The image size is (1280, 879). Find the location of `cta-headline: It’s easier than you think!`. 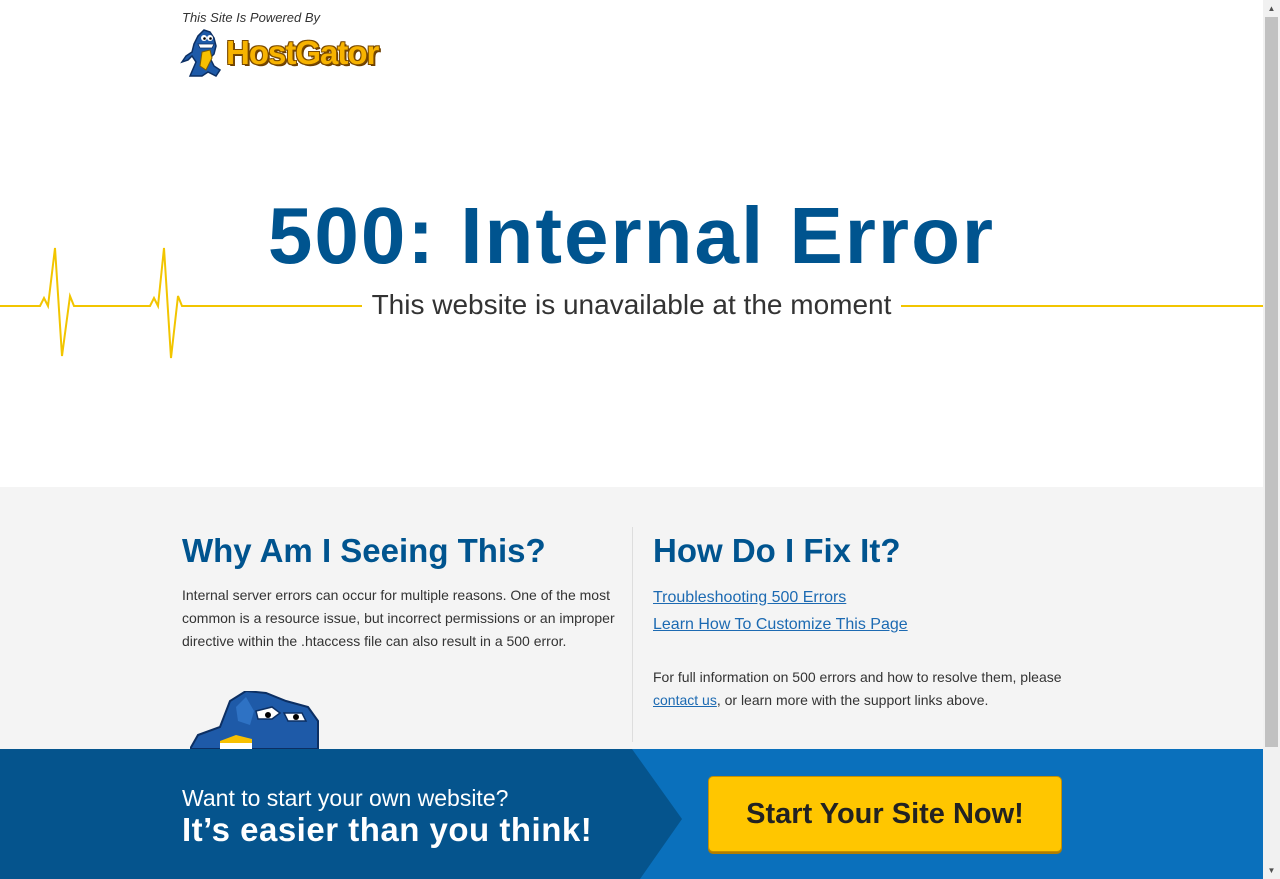

cta-headline: It’s easier than you think! is located at coordinates (387, 829).